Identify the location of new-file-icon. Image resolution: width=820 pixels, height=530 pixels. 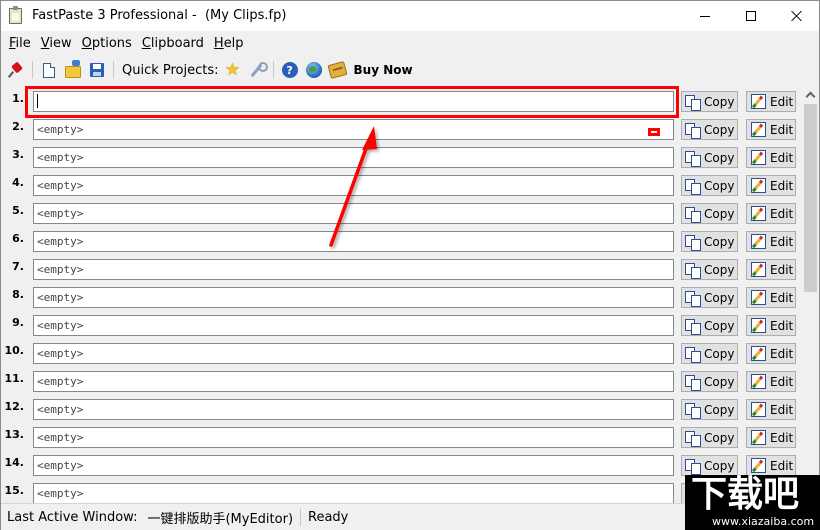
(49, 70).